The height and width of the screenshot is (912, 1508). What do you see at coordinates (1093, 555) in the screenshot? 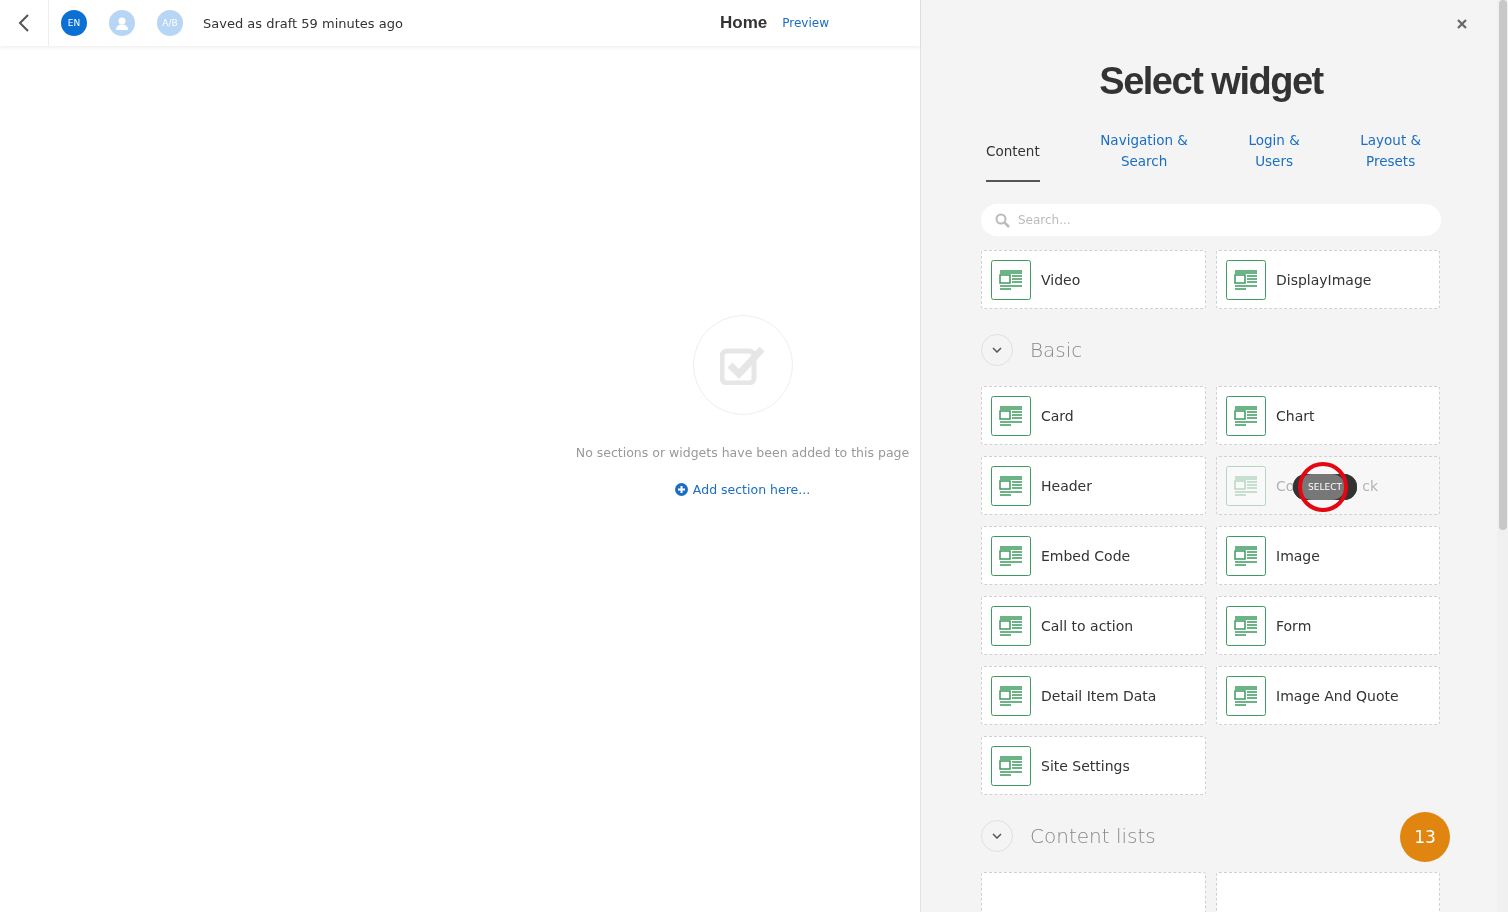
I see `widget-tile: Embed Code` at bounding box center [1093, 555].